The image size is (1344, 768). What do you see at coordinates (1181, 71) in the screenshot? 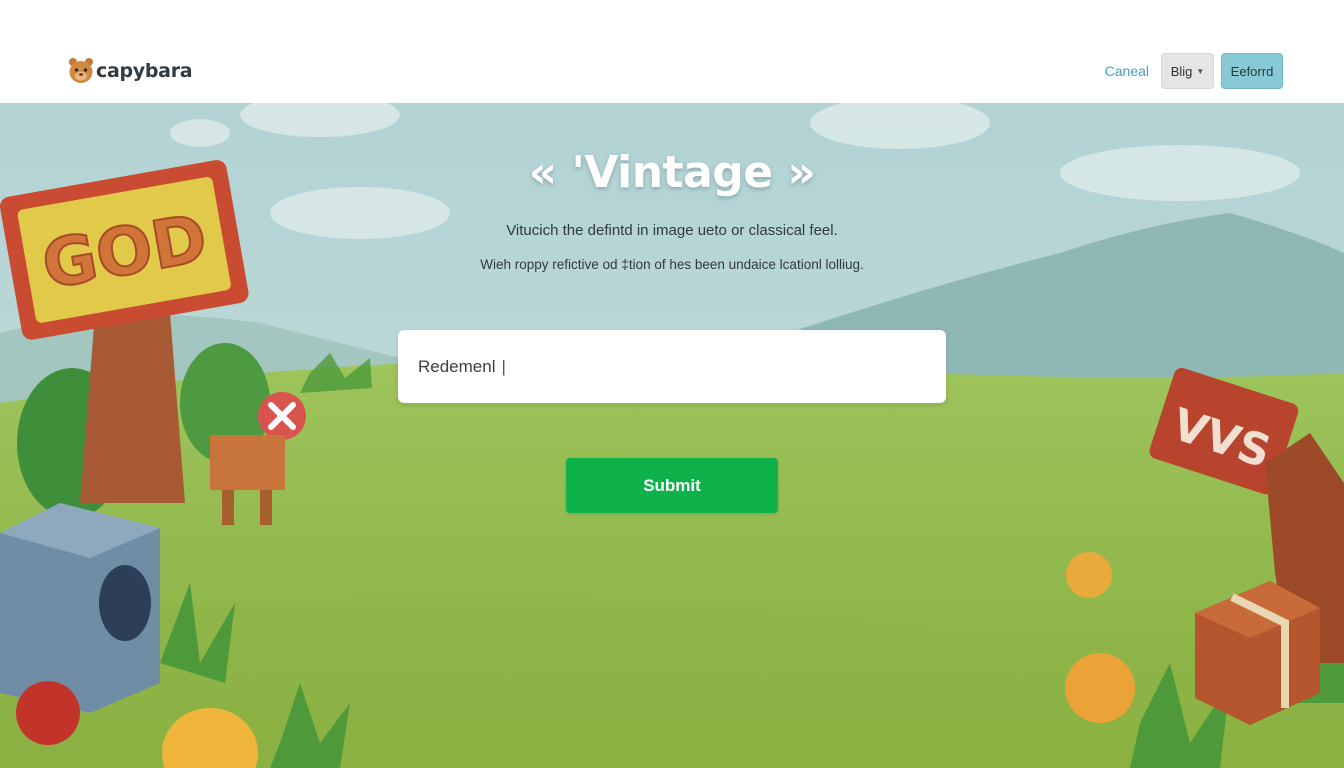
I see `dropdown-label: Blig` at bounding box center [1181, 71].